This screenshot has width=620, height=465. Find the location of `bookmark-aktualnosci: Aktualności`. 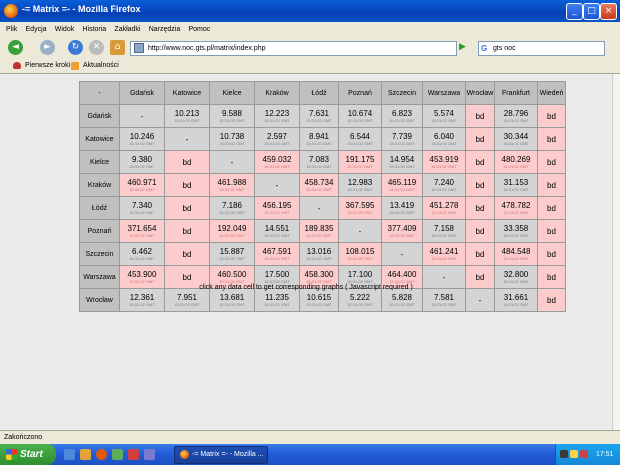

bookmark-aktualnosci: Aktualności is located at coordinates (101, 65).